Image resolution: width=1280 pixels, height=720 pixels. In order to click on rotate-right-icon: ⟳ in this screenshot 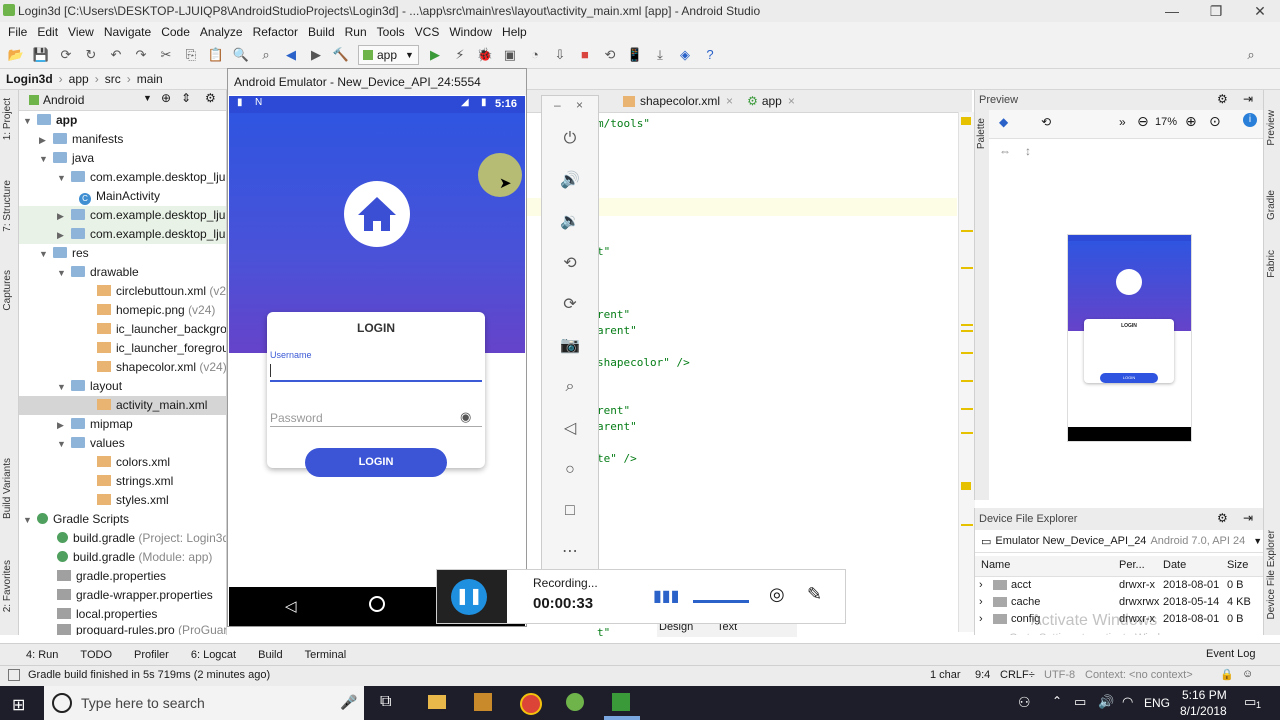, I will do `click(570, 305)`.